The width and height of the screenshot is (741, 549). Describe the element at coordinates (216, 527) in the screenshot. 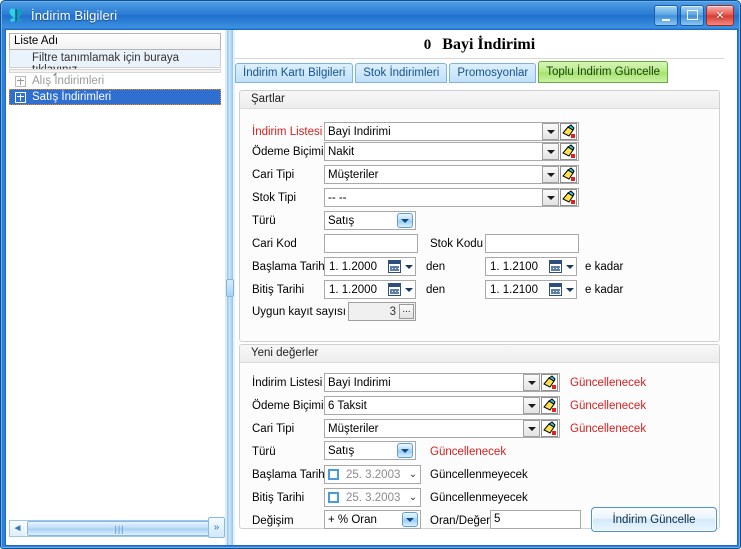

I see `splitter-expand-button: »` at that location.